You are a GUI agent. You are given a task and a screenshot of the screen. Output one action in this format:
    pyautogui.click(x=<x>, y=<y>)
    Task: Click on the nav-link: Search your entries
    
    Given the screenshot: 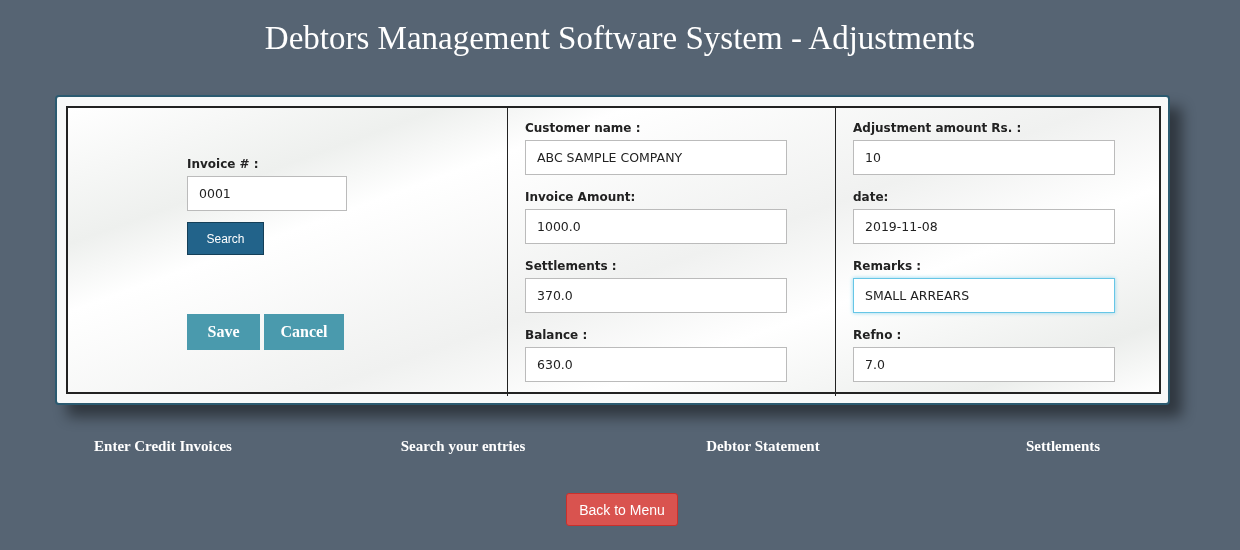 What is the action you would take?
    pyautogui.click(x=463, y=446)
    